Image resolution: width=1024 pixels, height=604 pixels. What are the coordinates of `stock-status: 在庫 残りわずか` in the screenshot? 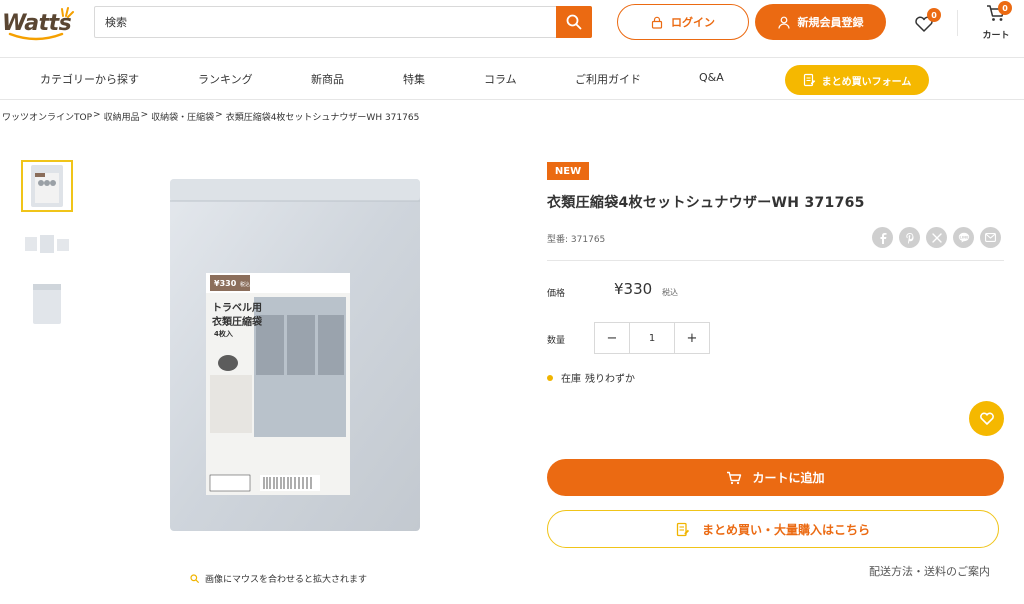 It's located at (591, 377).